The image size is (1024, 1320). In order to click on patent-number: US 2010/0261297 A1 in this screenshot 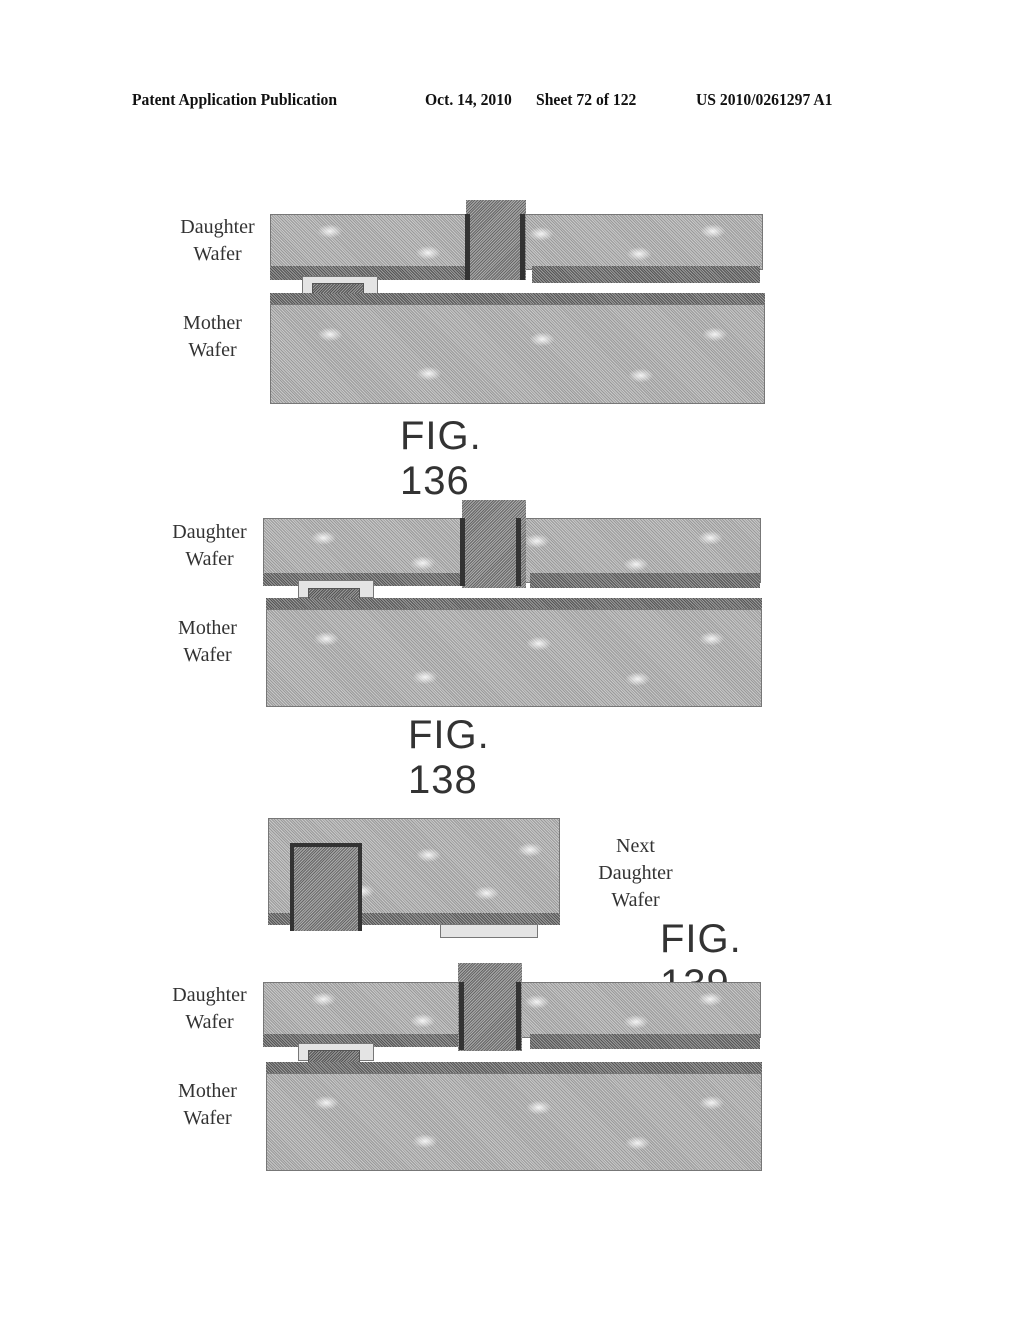, I will do `click(764, 99)`.